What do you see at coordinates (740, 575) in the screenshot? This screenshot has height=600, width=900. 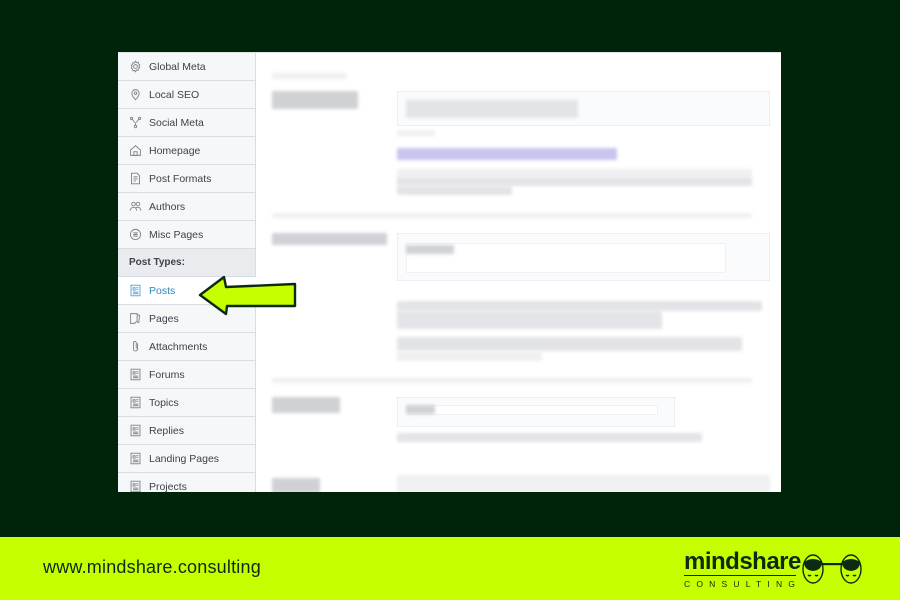 I see `logo-divider` at bounding box center [740, 575].